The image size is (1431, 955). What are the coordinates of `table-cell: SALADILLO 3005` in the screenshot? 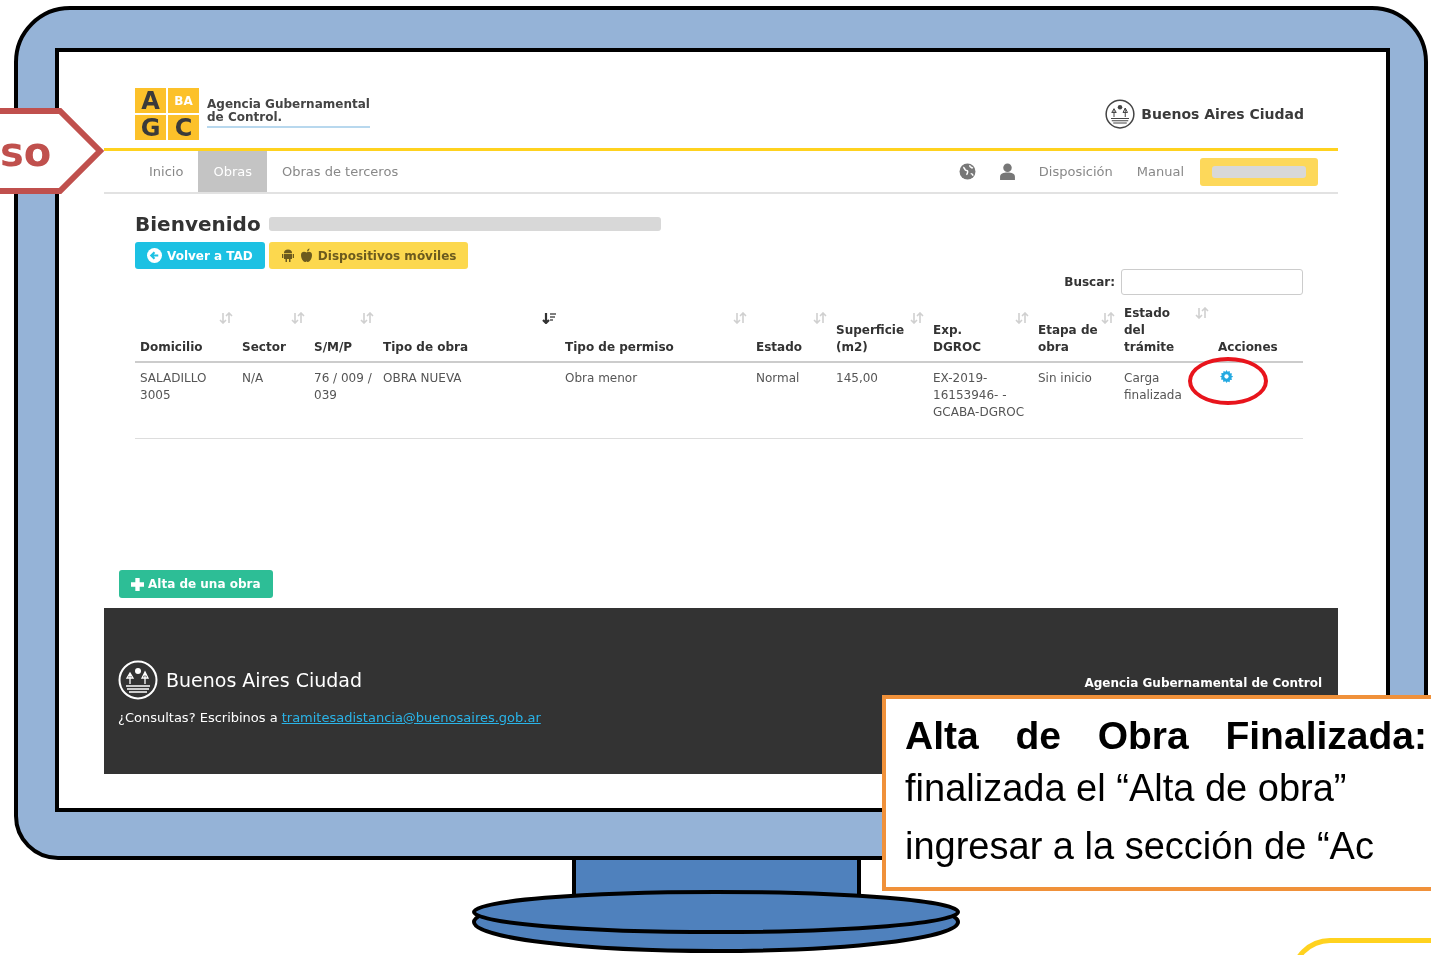 It's located at (173, 386).